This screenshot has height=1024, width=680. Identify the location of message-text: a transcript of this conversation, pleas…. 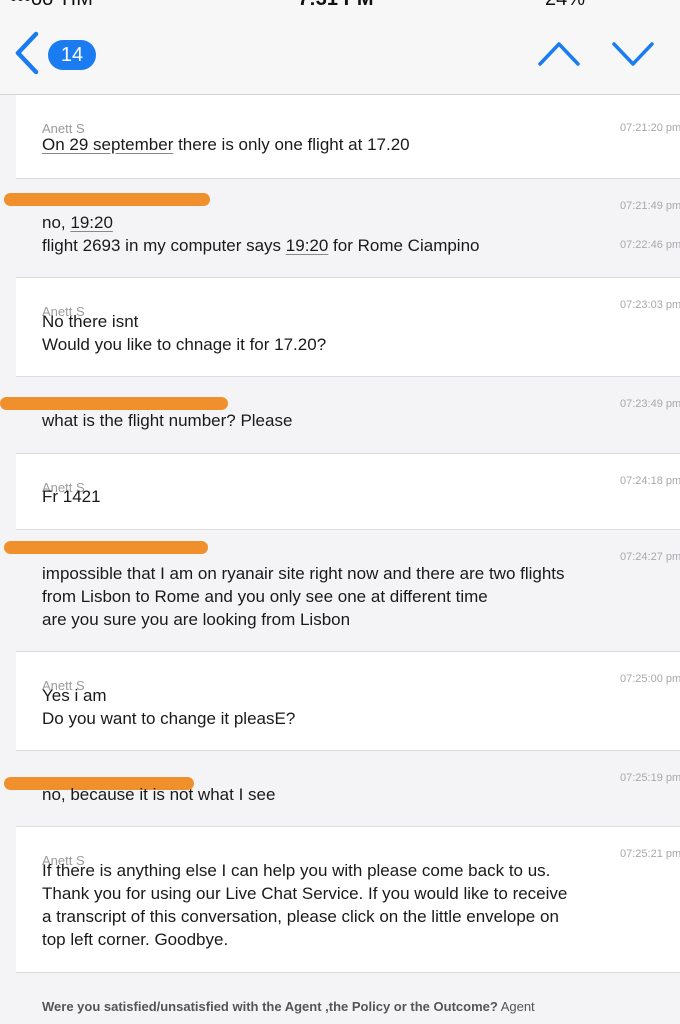
(300, 916).